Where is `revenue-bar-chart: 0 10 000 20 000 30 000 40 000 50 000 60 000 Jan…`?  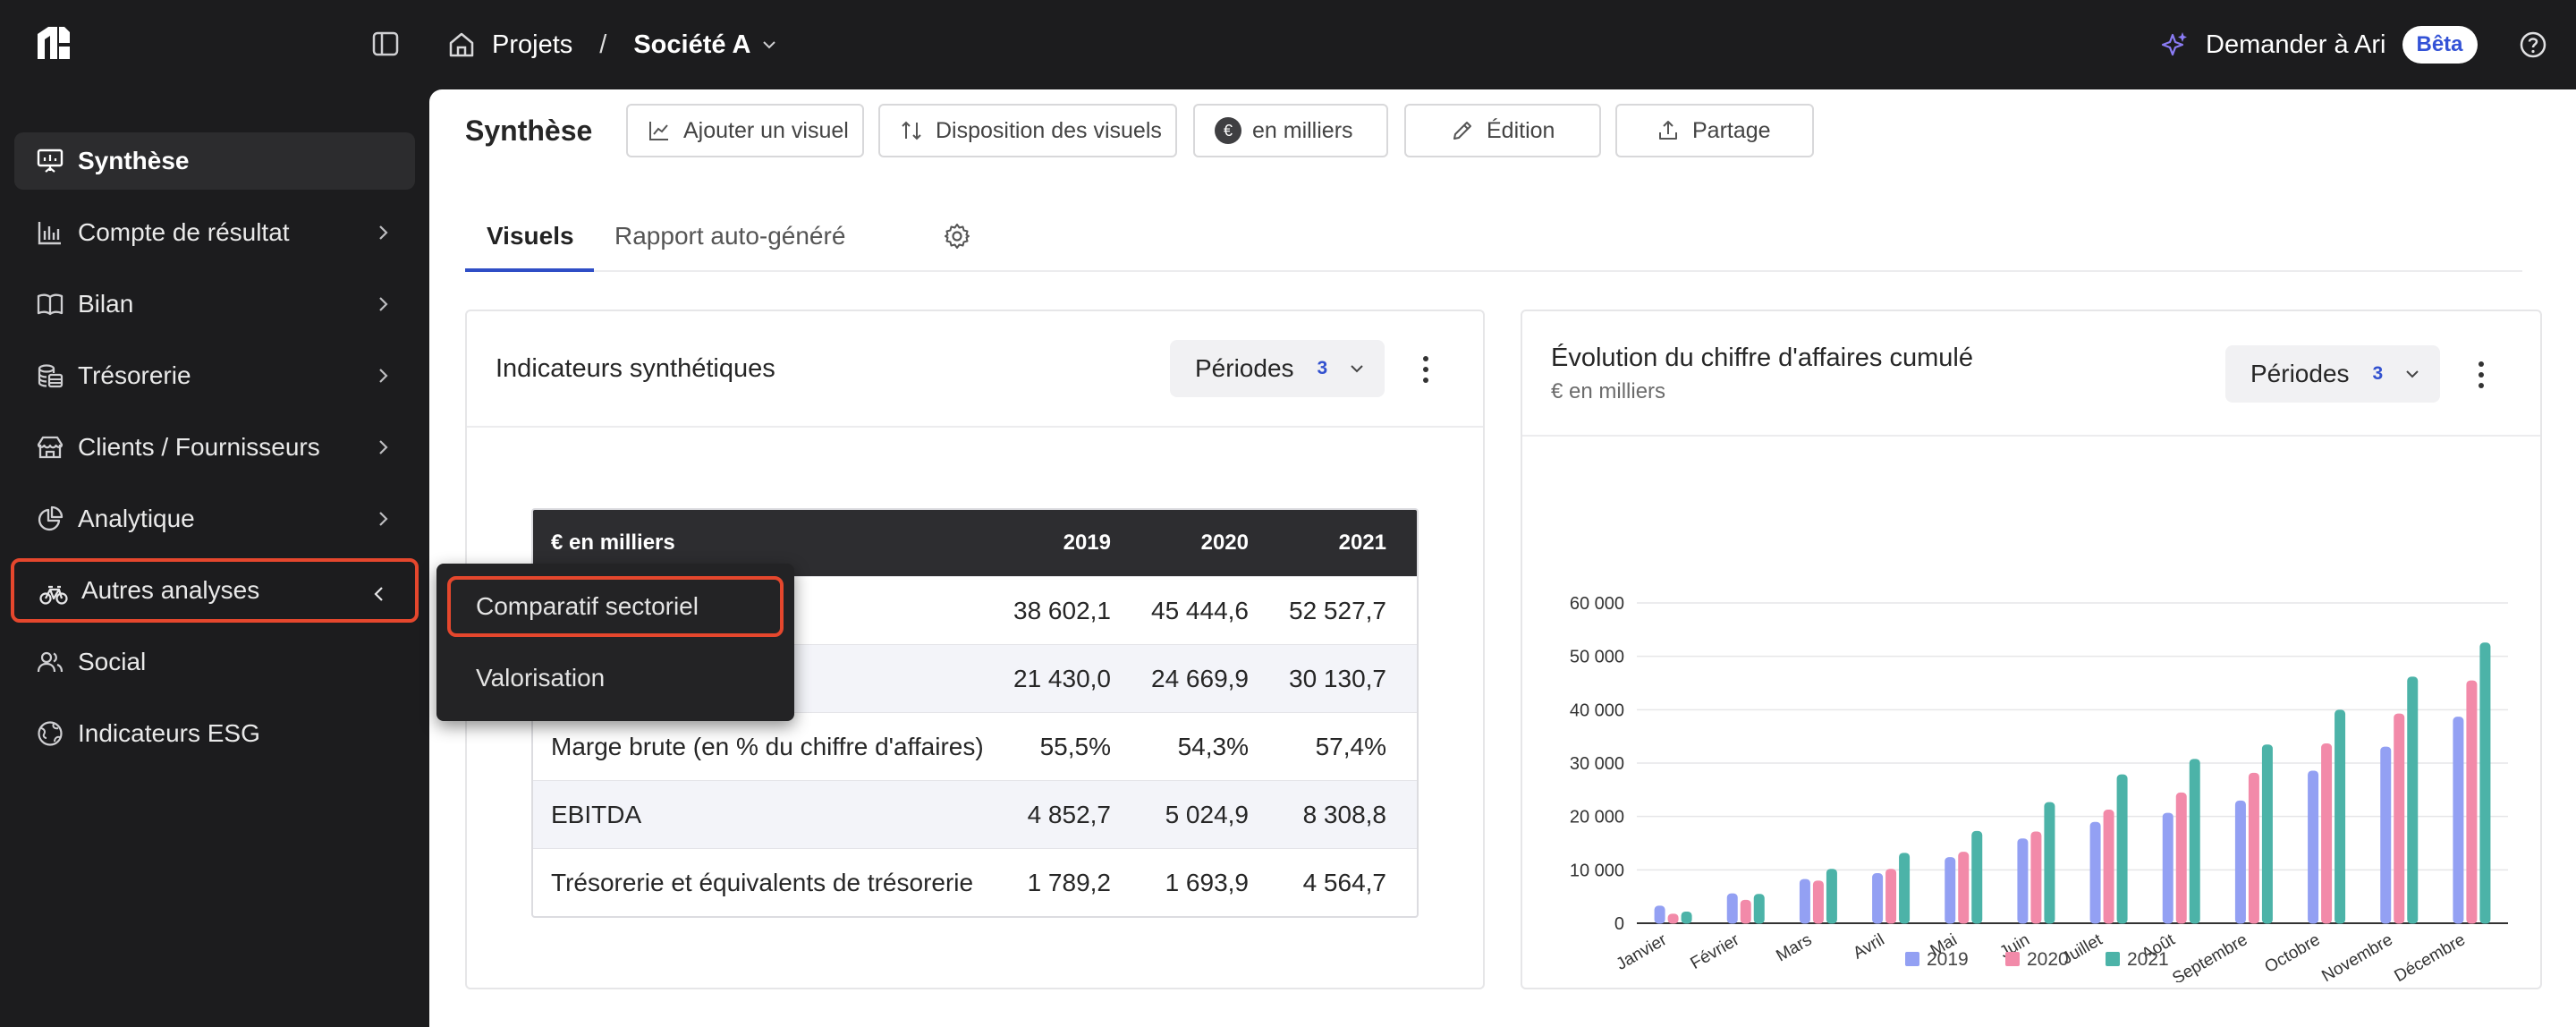
revenue-bar-chart: 0 10 000 20 000 30 000 40 000 50 000 60 000 Jan… is located at coordinates (2039, 788).